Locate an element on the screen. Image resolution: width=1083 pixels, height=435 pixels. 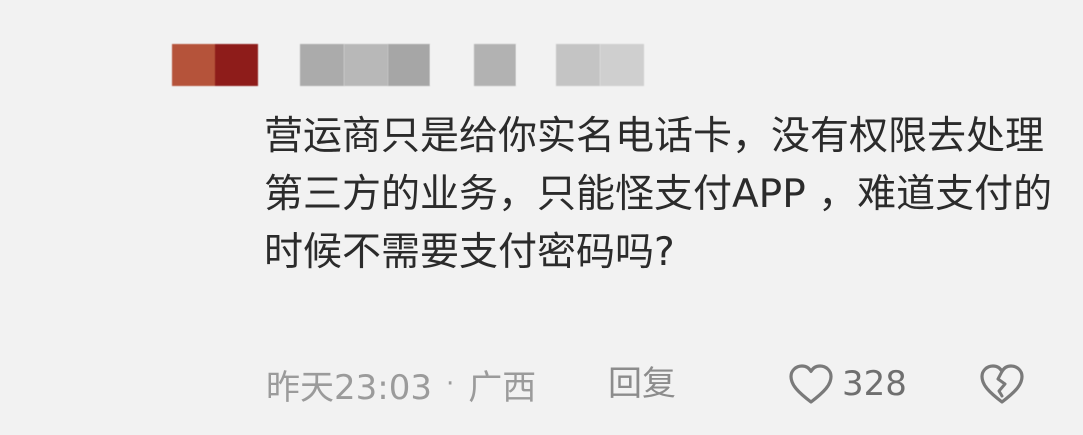
dislike-button is located at coordinates (1002, 384).